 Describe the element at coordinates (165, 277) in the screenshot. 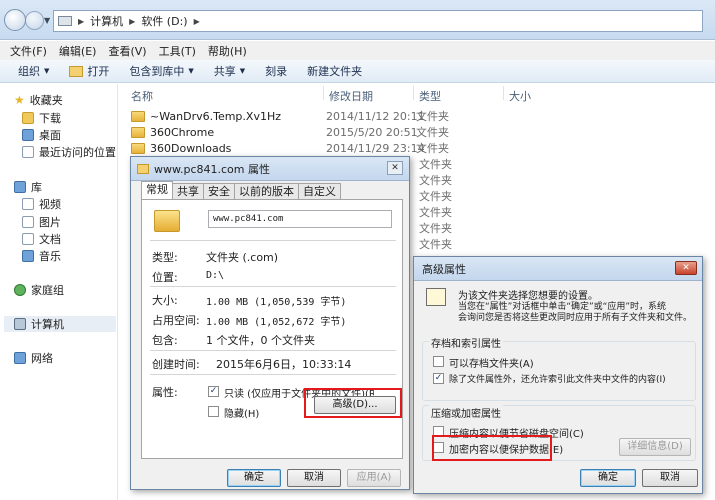

I see `location-label: 位置:` at that location.